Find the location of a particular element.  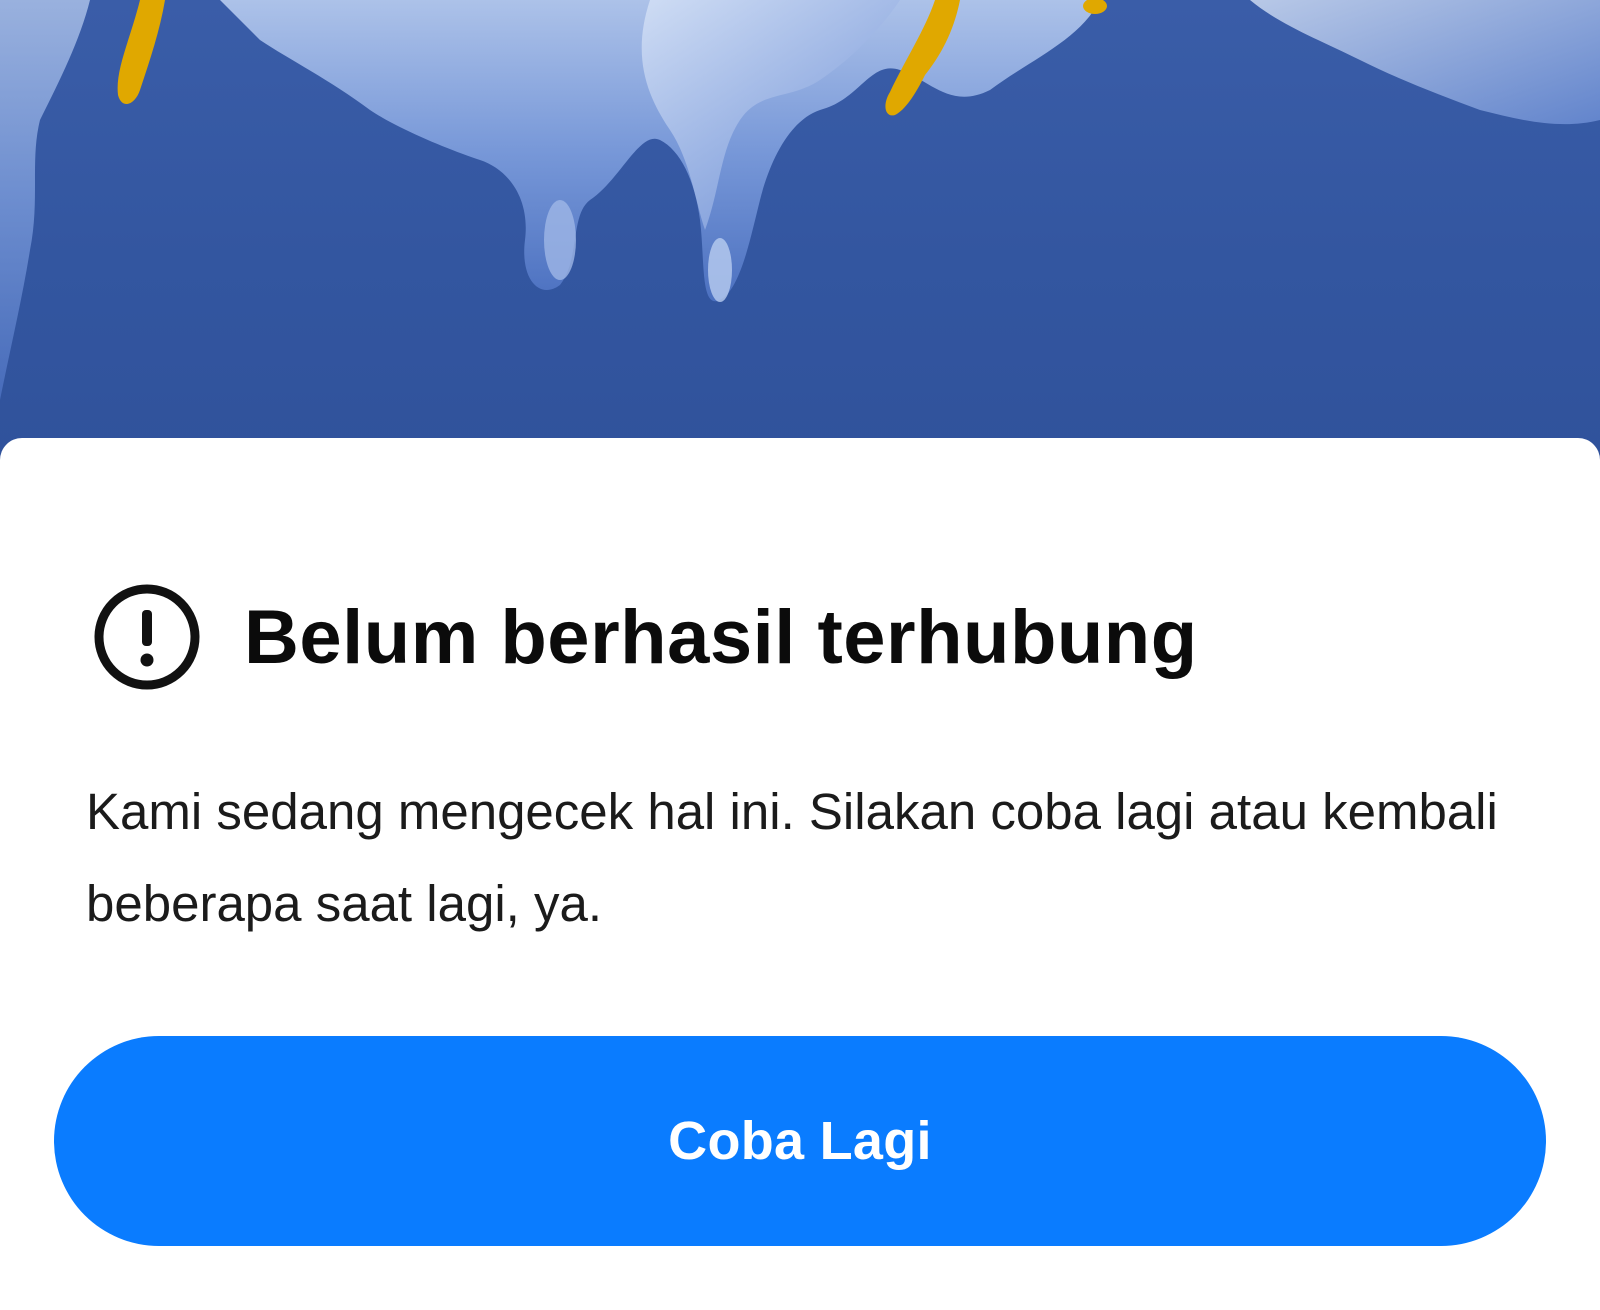

retry-button: Coba Lagi is located at coordinates (800, 1141).